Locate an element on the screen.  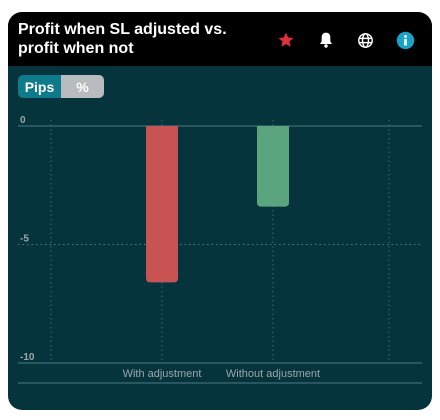
bar-with-adjustment is located at coordinates (162, 204).